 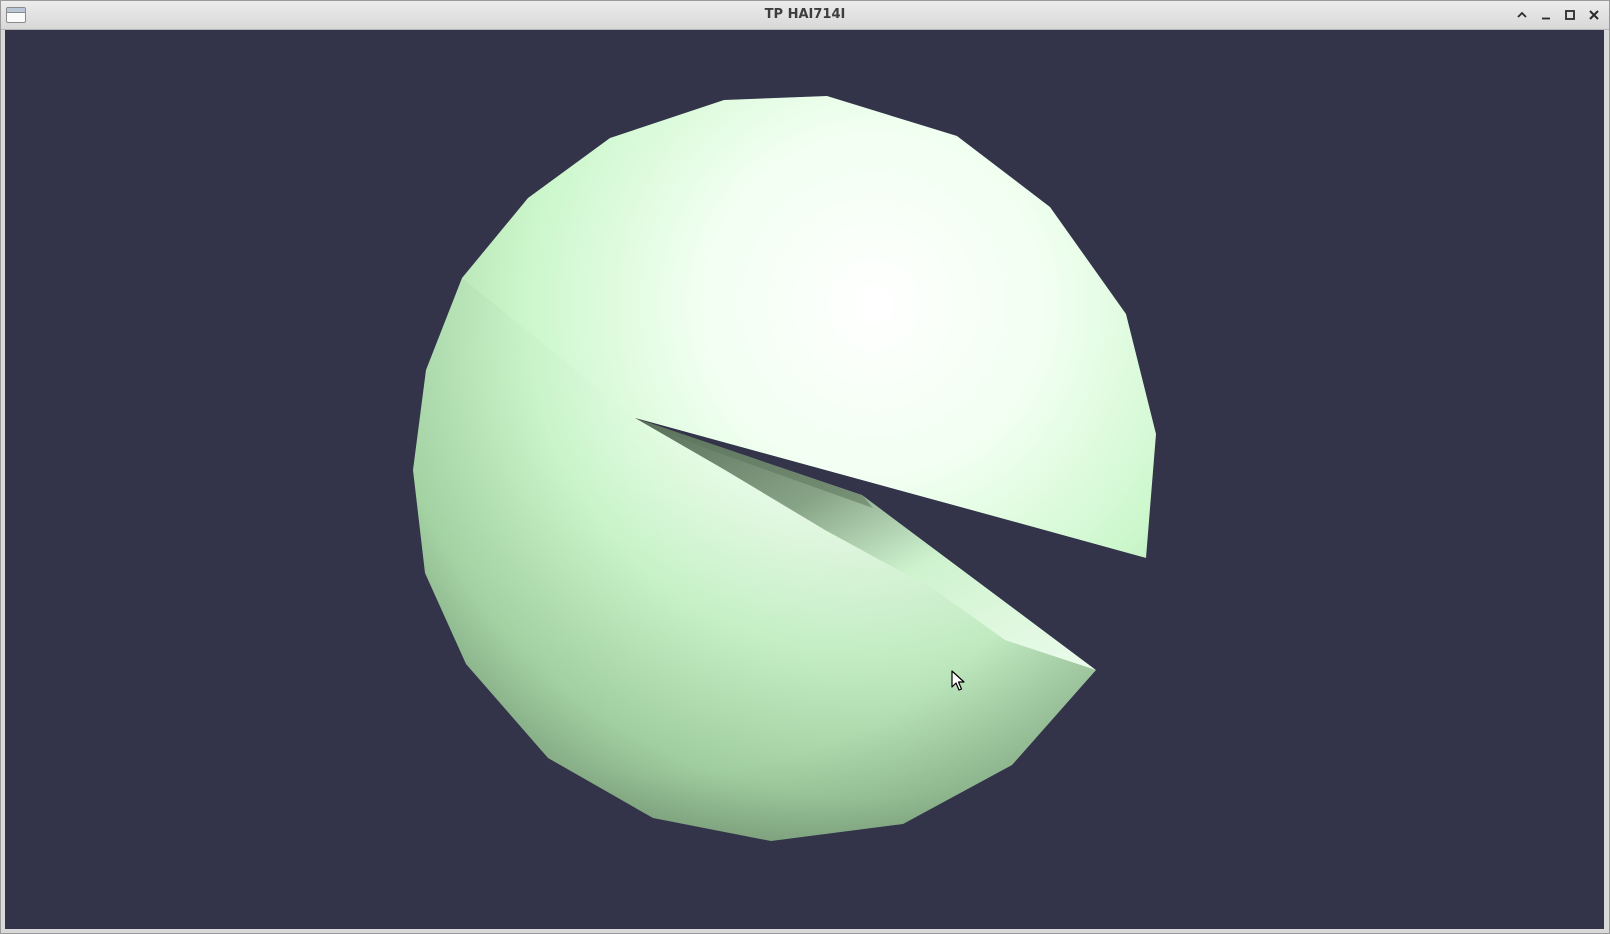 I want to click on maximize-button, so click(x=1570, y=15).